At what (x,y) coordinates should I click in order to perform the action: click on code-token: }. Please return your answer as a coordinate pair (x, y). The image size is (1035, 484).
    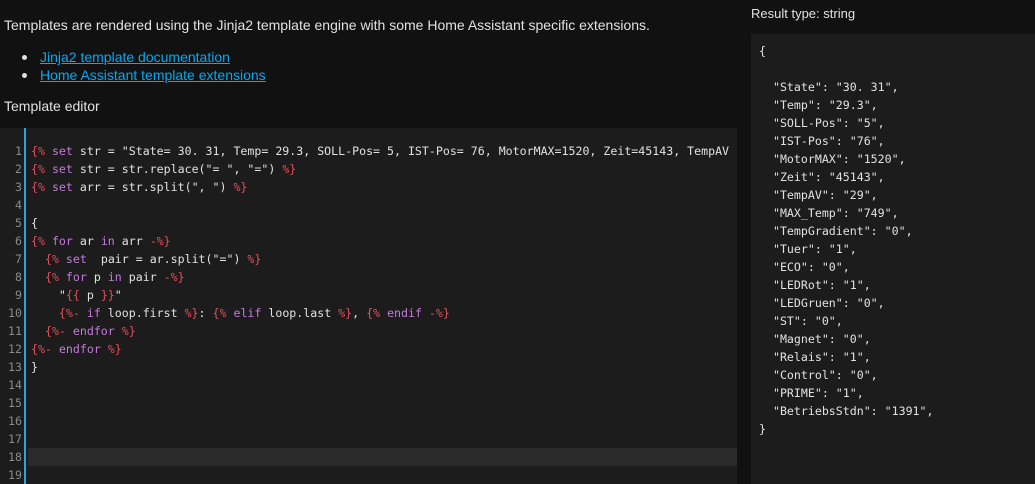
    Looking at the image, I should click on (34, 367).